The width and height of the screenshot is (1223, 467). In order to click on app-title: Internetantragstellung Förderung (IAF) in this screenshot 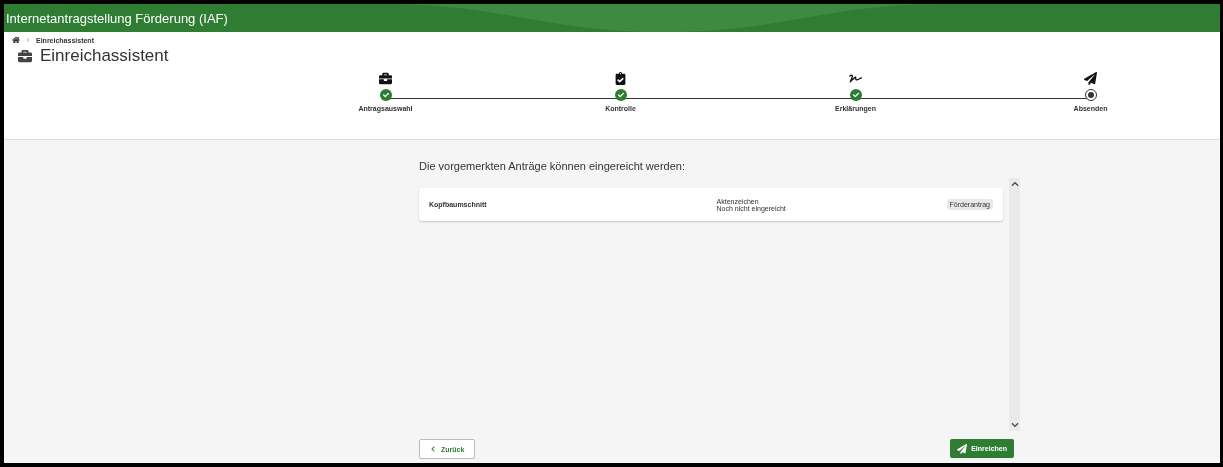, I will do `click(116, 18)`.